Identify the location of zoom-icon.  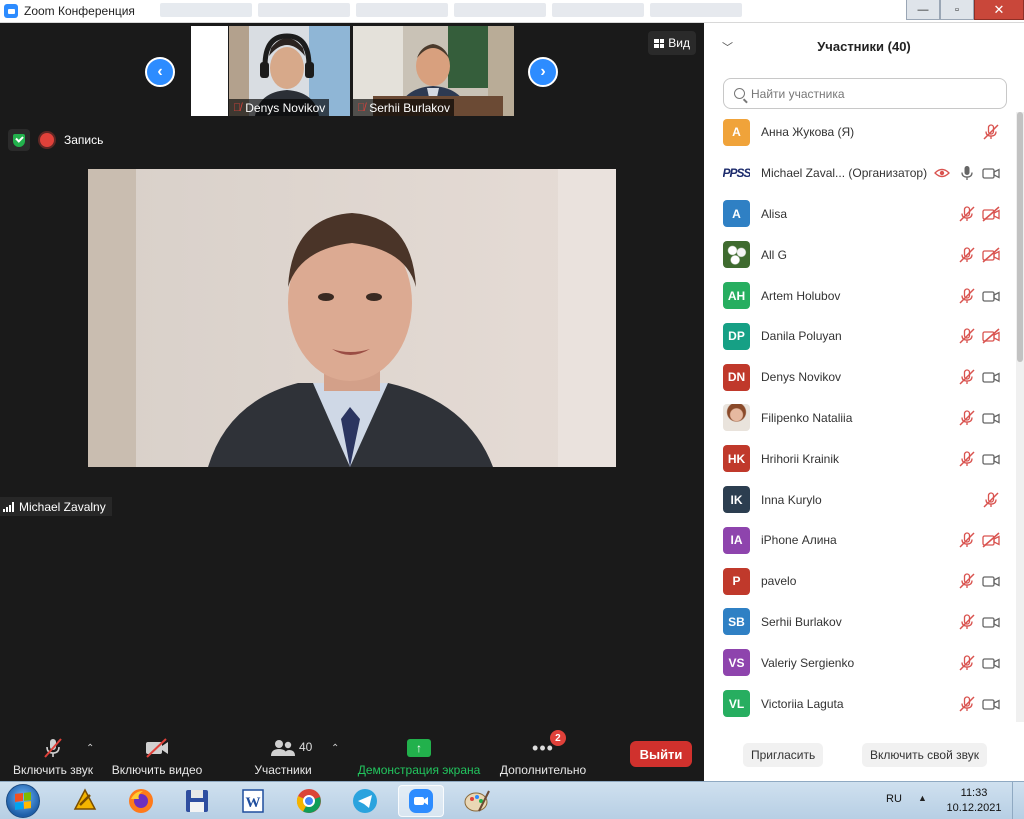
(421, 801).